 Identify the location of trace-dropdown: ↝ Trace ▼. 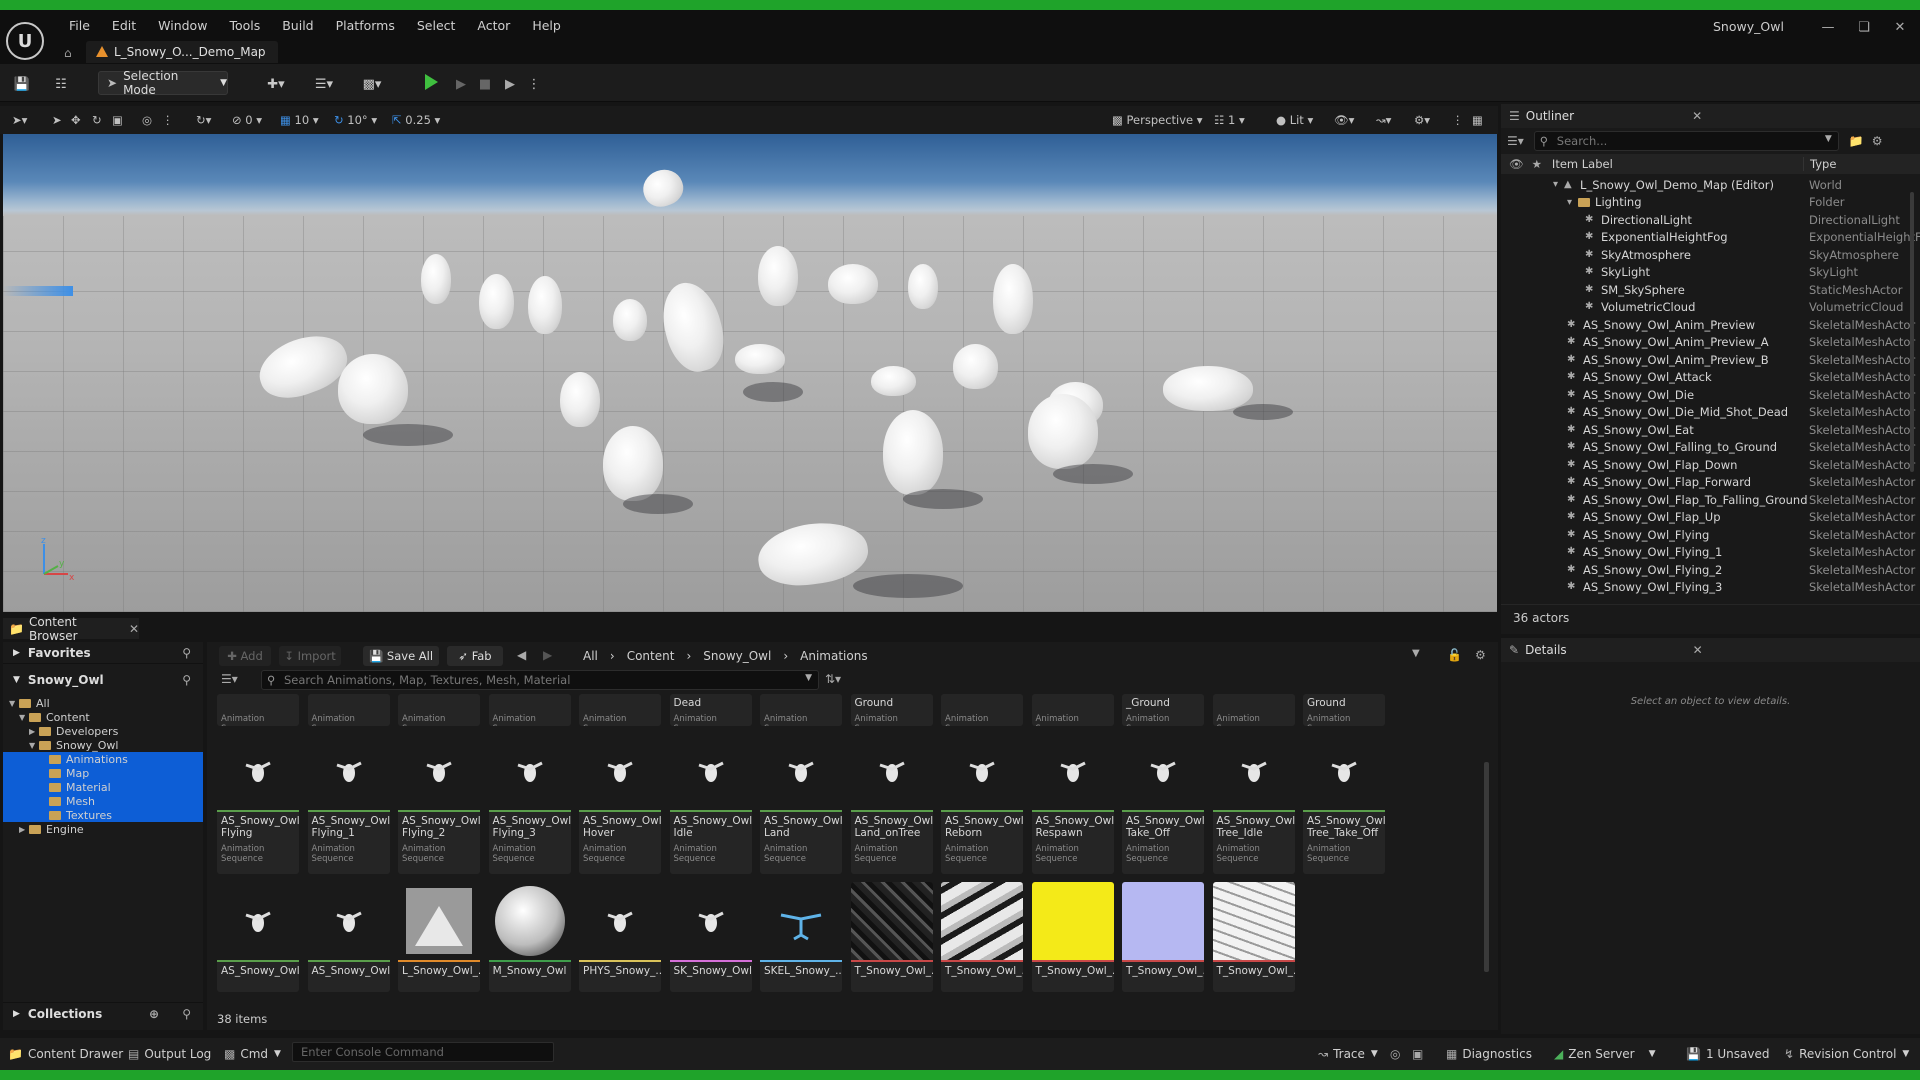
(1348, 1054).